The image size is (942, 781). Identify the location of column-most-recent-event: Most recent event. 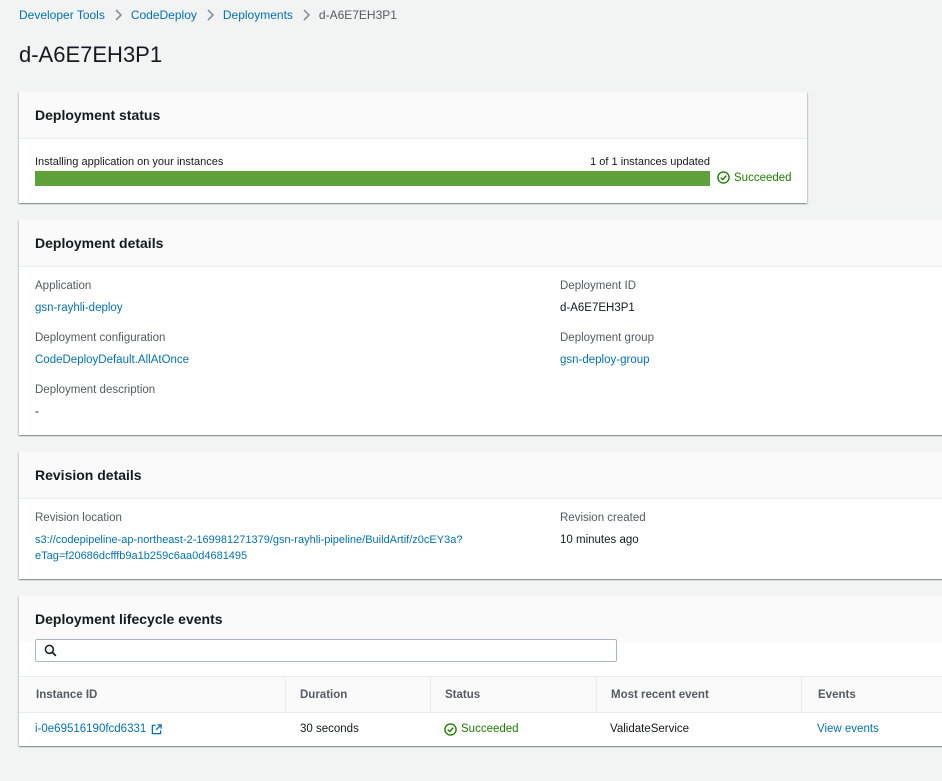
(652, 695).